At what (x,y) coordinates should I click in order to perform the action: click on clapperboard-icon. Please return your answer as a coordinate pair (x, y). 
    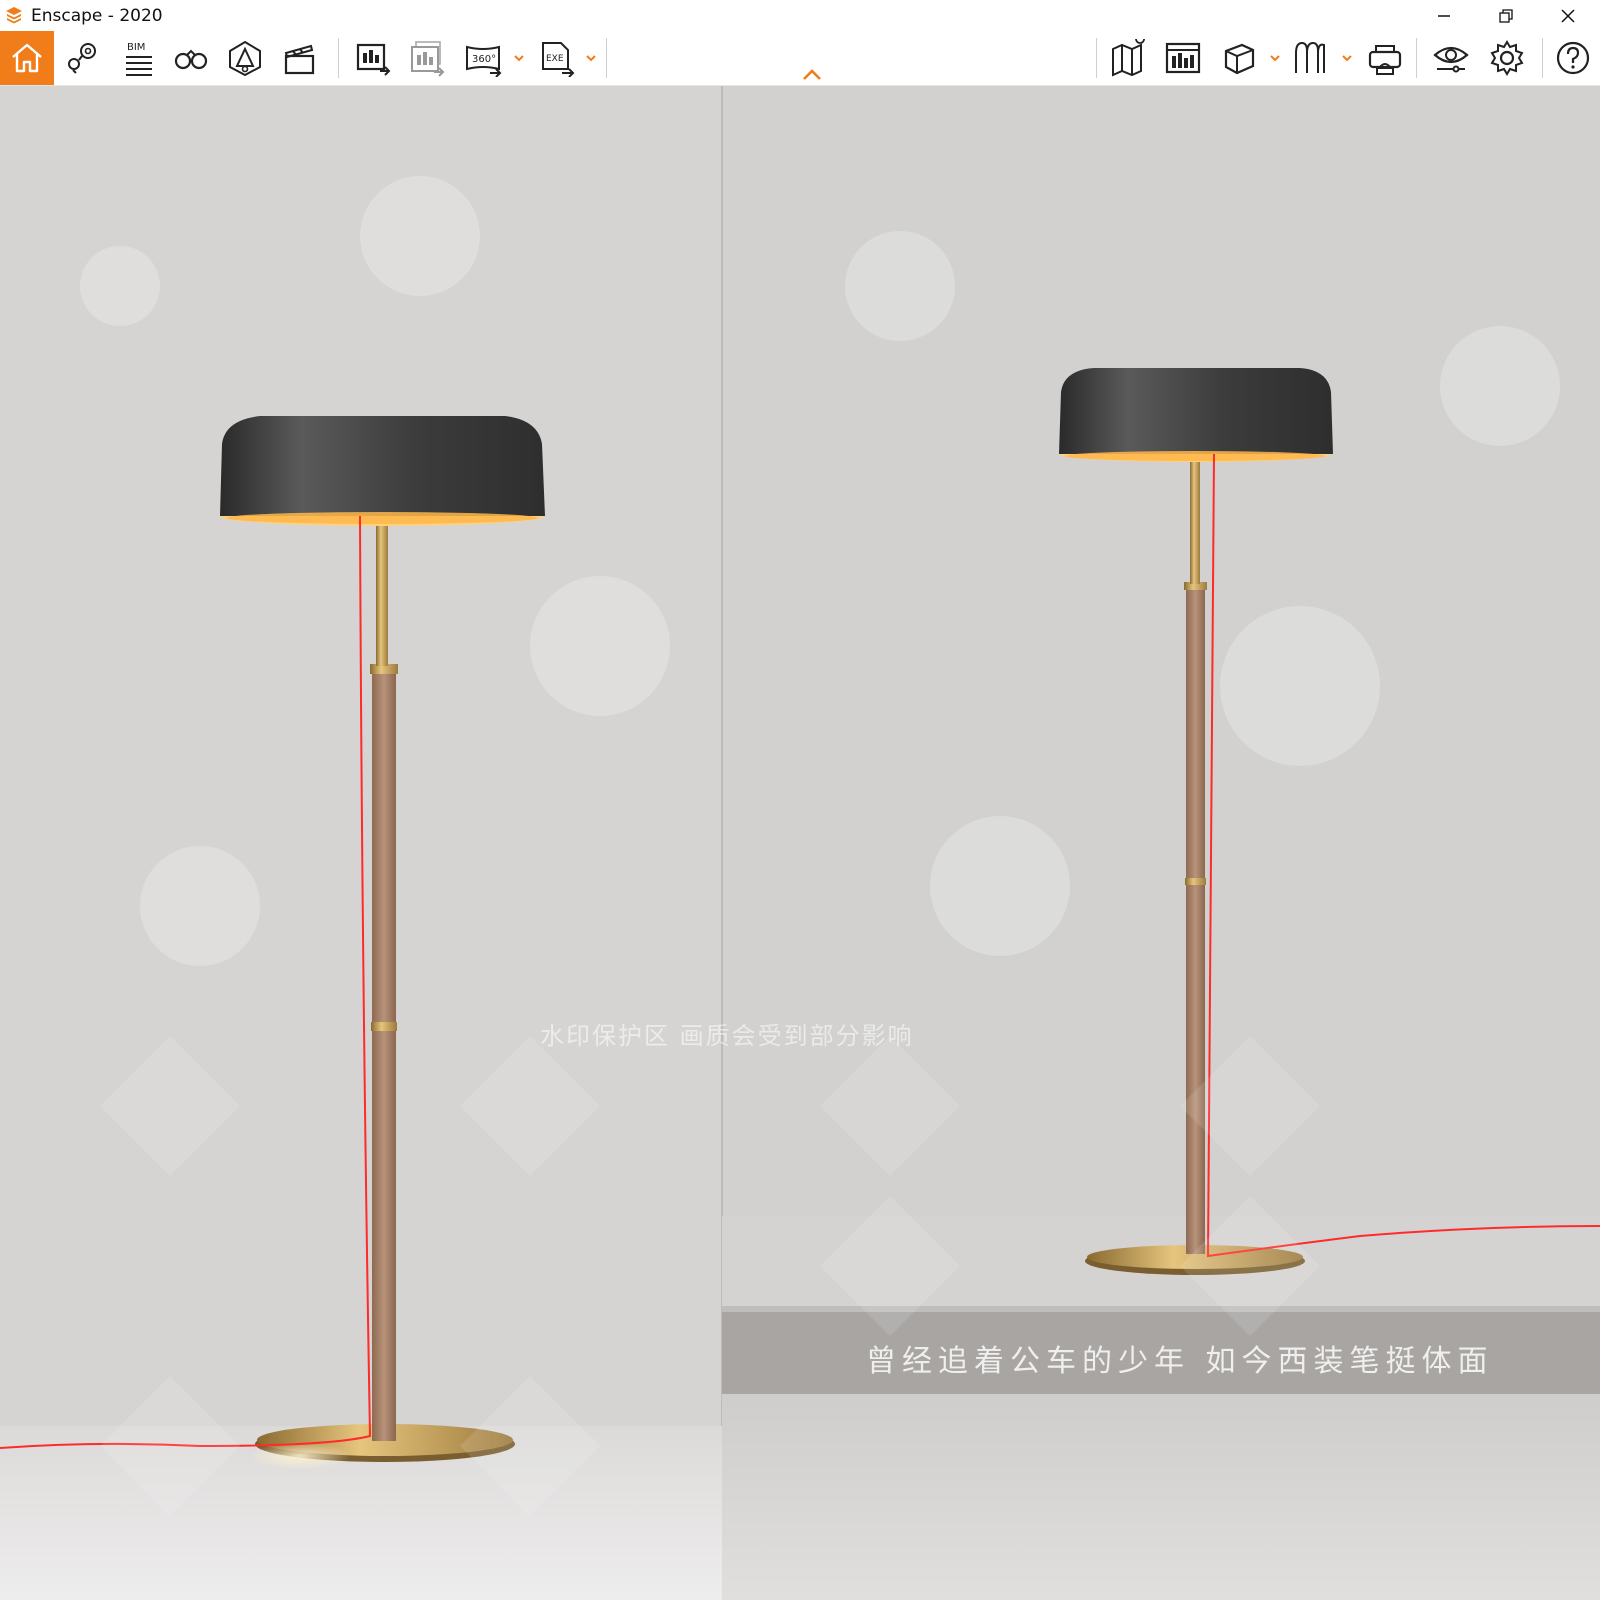
    Looking at the image, I should click on (299, 59).